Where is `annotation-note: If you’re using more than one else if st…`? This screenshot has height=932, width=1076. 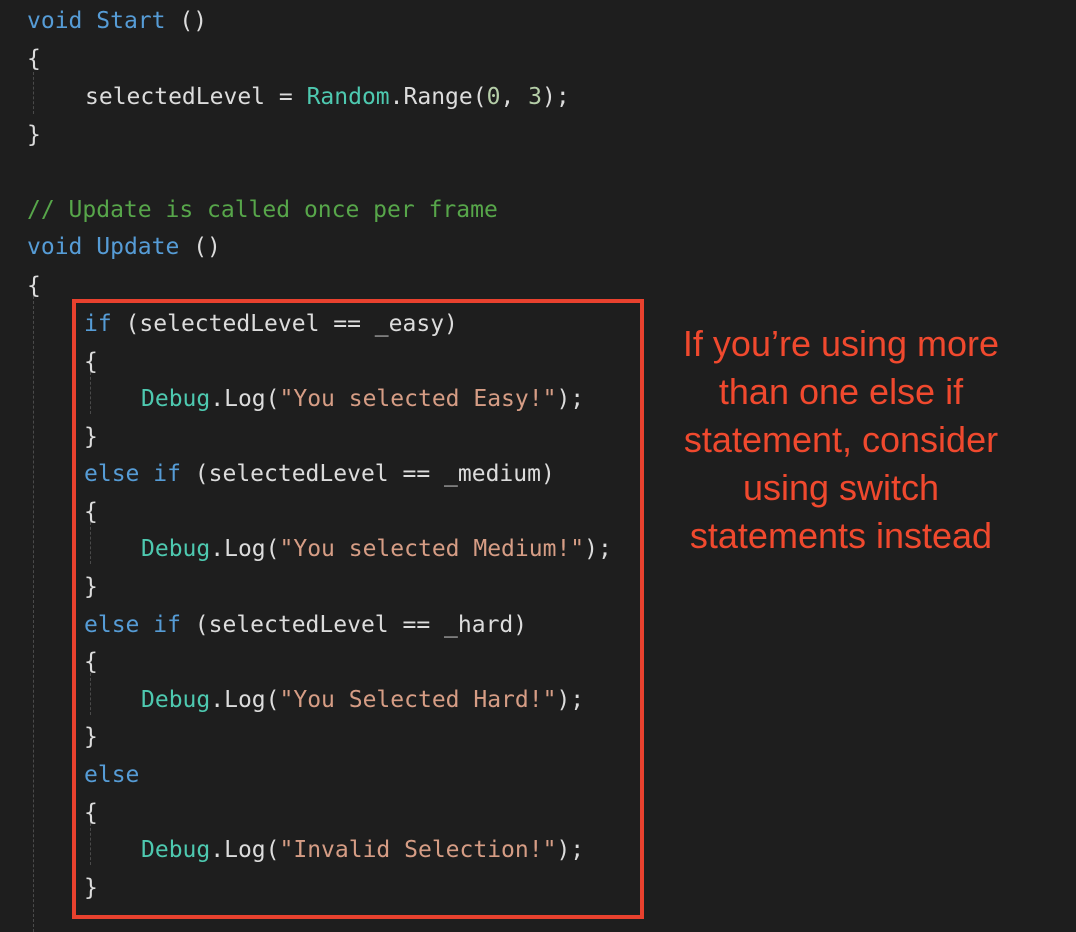
annotation-note: If you’re using more than one else if st… is located at coordinates (841, 439).